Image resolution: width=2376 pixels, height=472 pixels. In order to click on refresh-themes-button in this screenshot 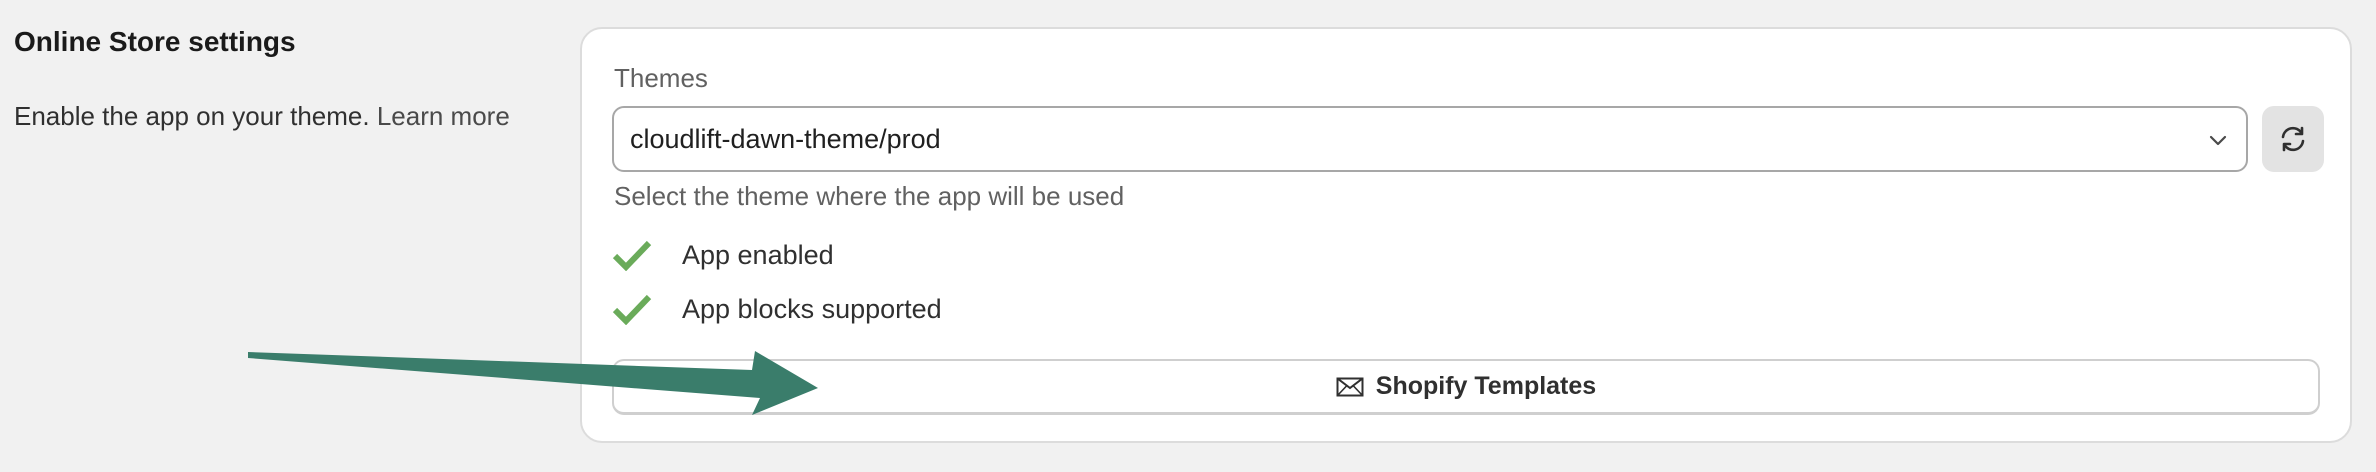, I will do `click(2293, 139)`.